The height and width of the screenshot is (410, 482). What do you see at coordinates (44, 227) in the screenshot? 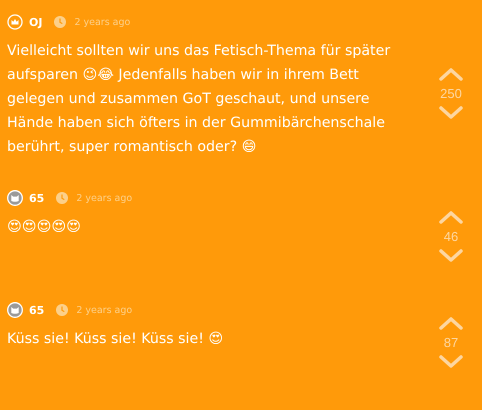
I see `comment-text: 😍😍😍😍😍` at bounding box center [44, 227].